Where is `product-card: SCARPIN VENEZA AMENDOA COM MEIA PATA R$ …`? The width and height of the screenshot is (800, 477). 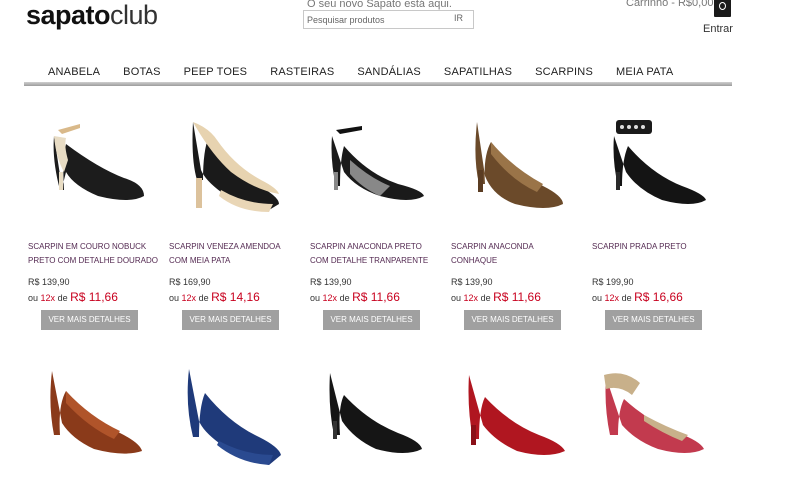
product-card: SCARPIN VENEZA AMENDOA COM MEIA PATA R$ … is located at coordinates (234, 215).